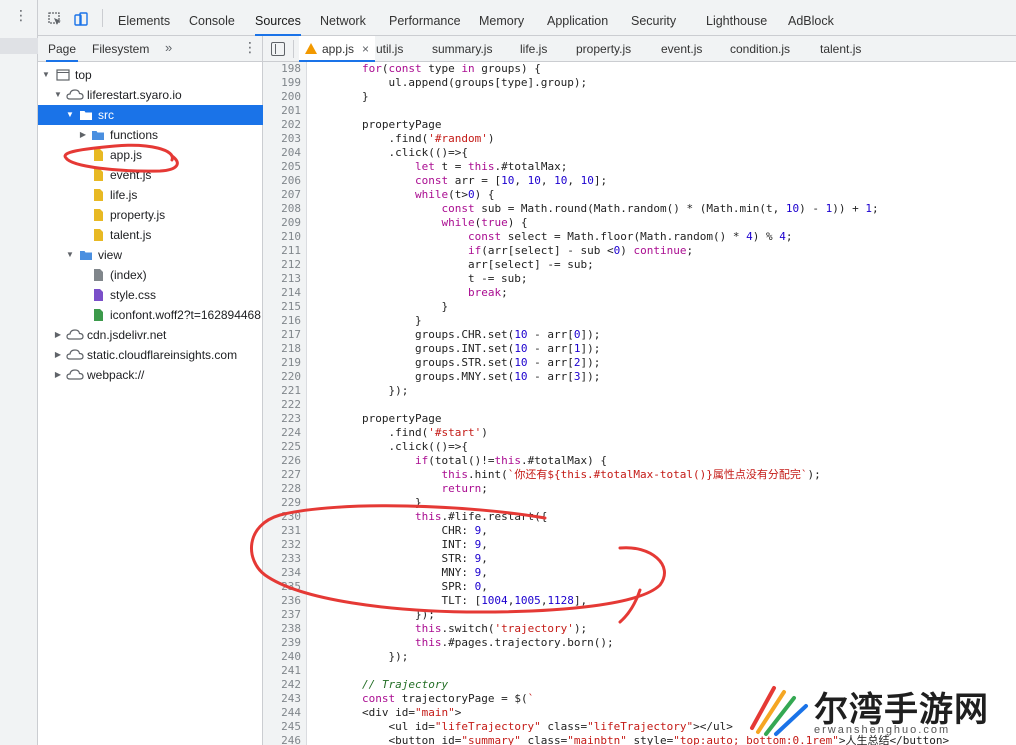  I want to click on line-number: 225, so click(282, 447).